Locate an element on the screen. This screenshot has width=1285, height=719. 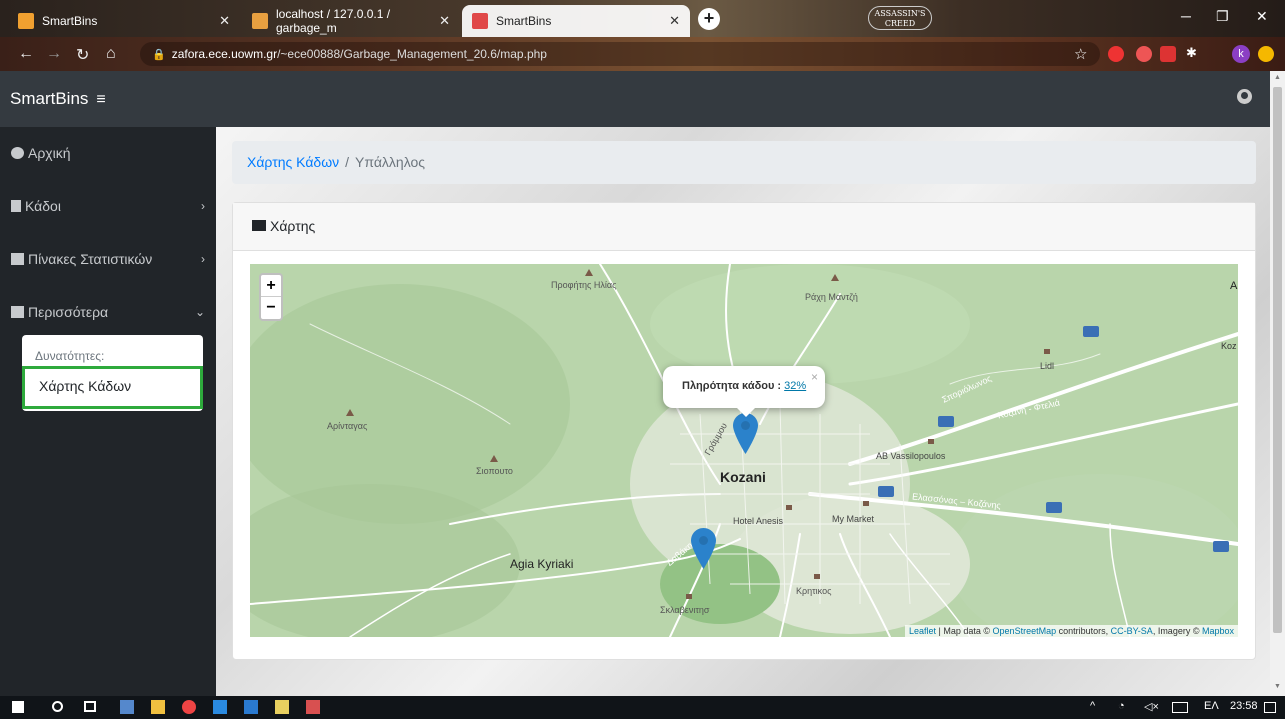
browser-tab-phpmyadmin: localhost / 127.0.0.1 / garbage_m ✕ is located at coordinates (351, 21).